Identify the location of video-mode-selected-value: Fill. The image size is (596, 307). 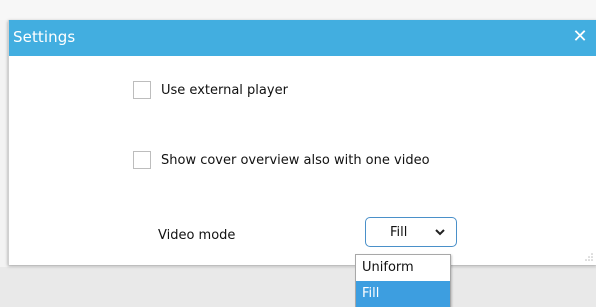
(399, 232).